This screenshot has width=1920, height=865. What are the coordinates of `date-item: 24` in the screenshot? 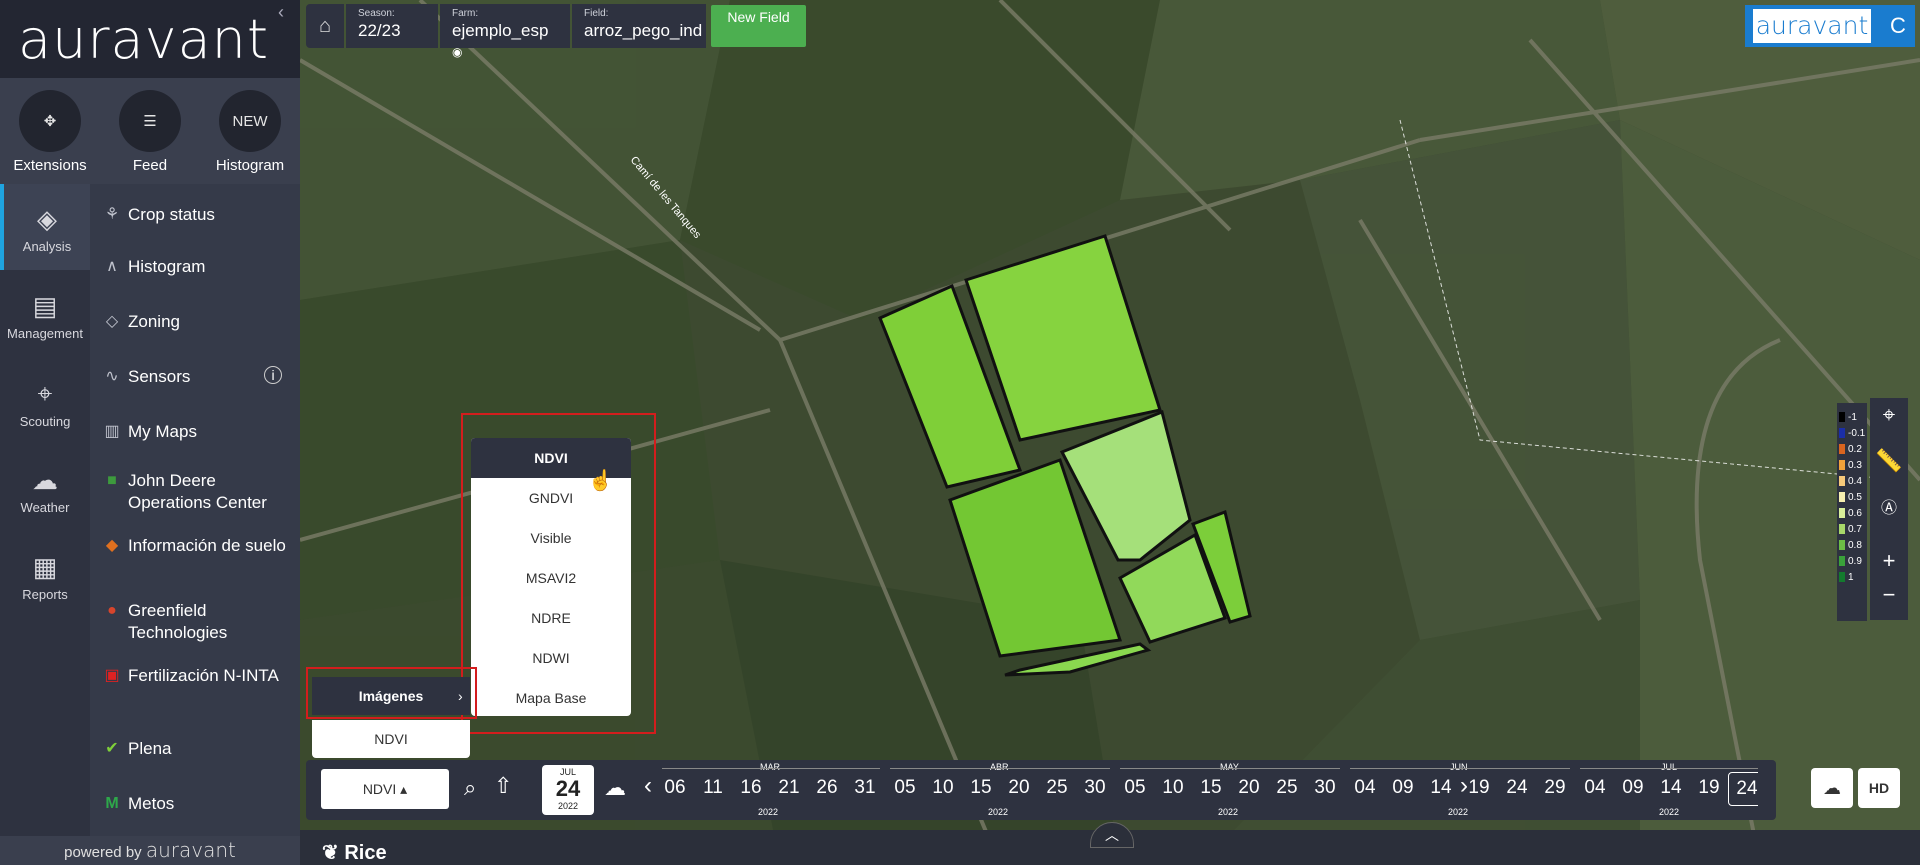 It's located at (1517, 788).